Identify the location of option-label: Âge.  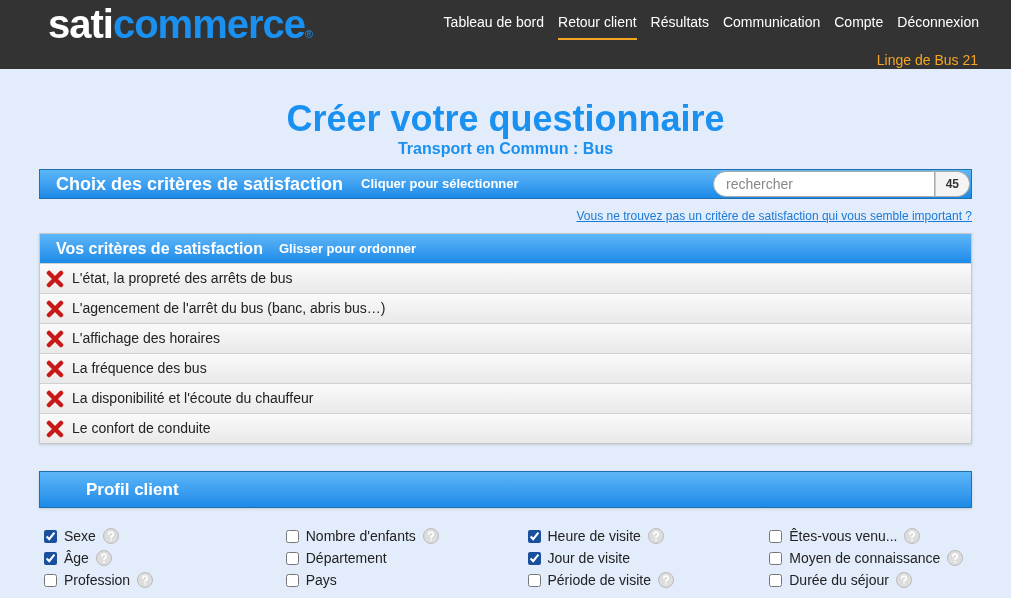
(76, 558).